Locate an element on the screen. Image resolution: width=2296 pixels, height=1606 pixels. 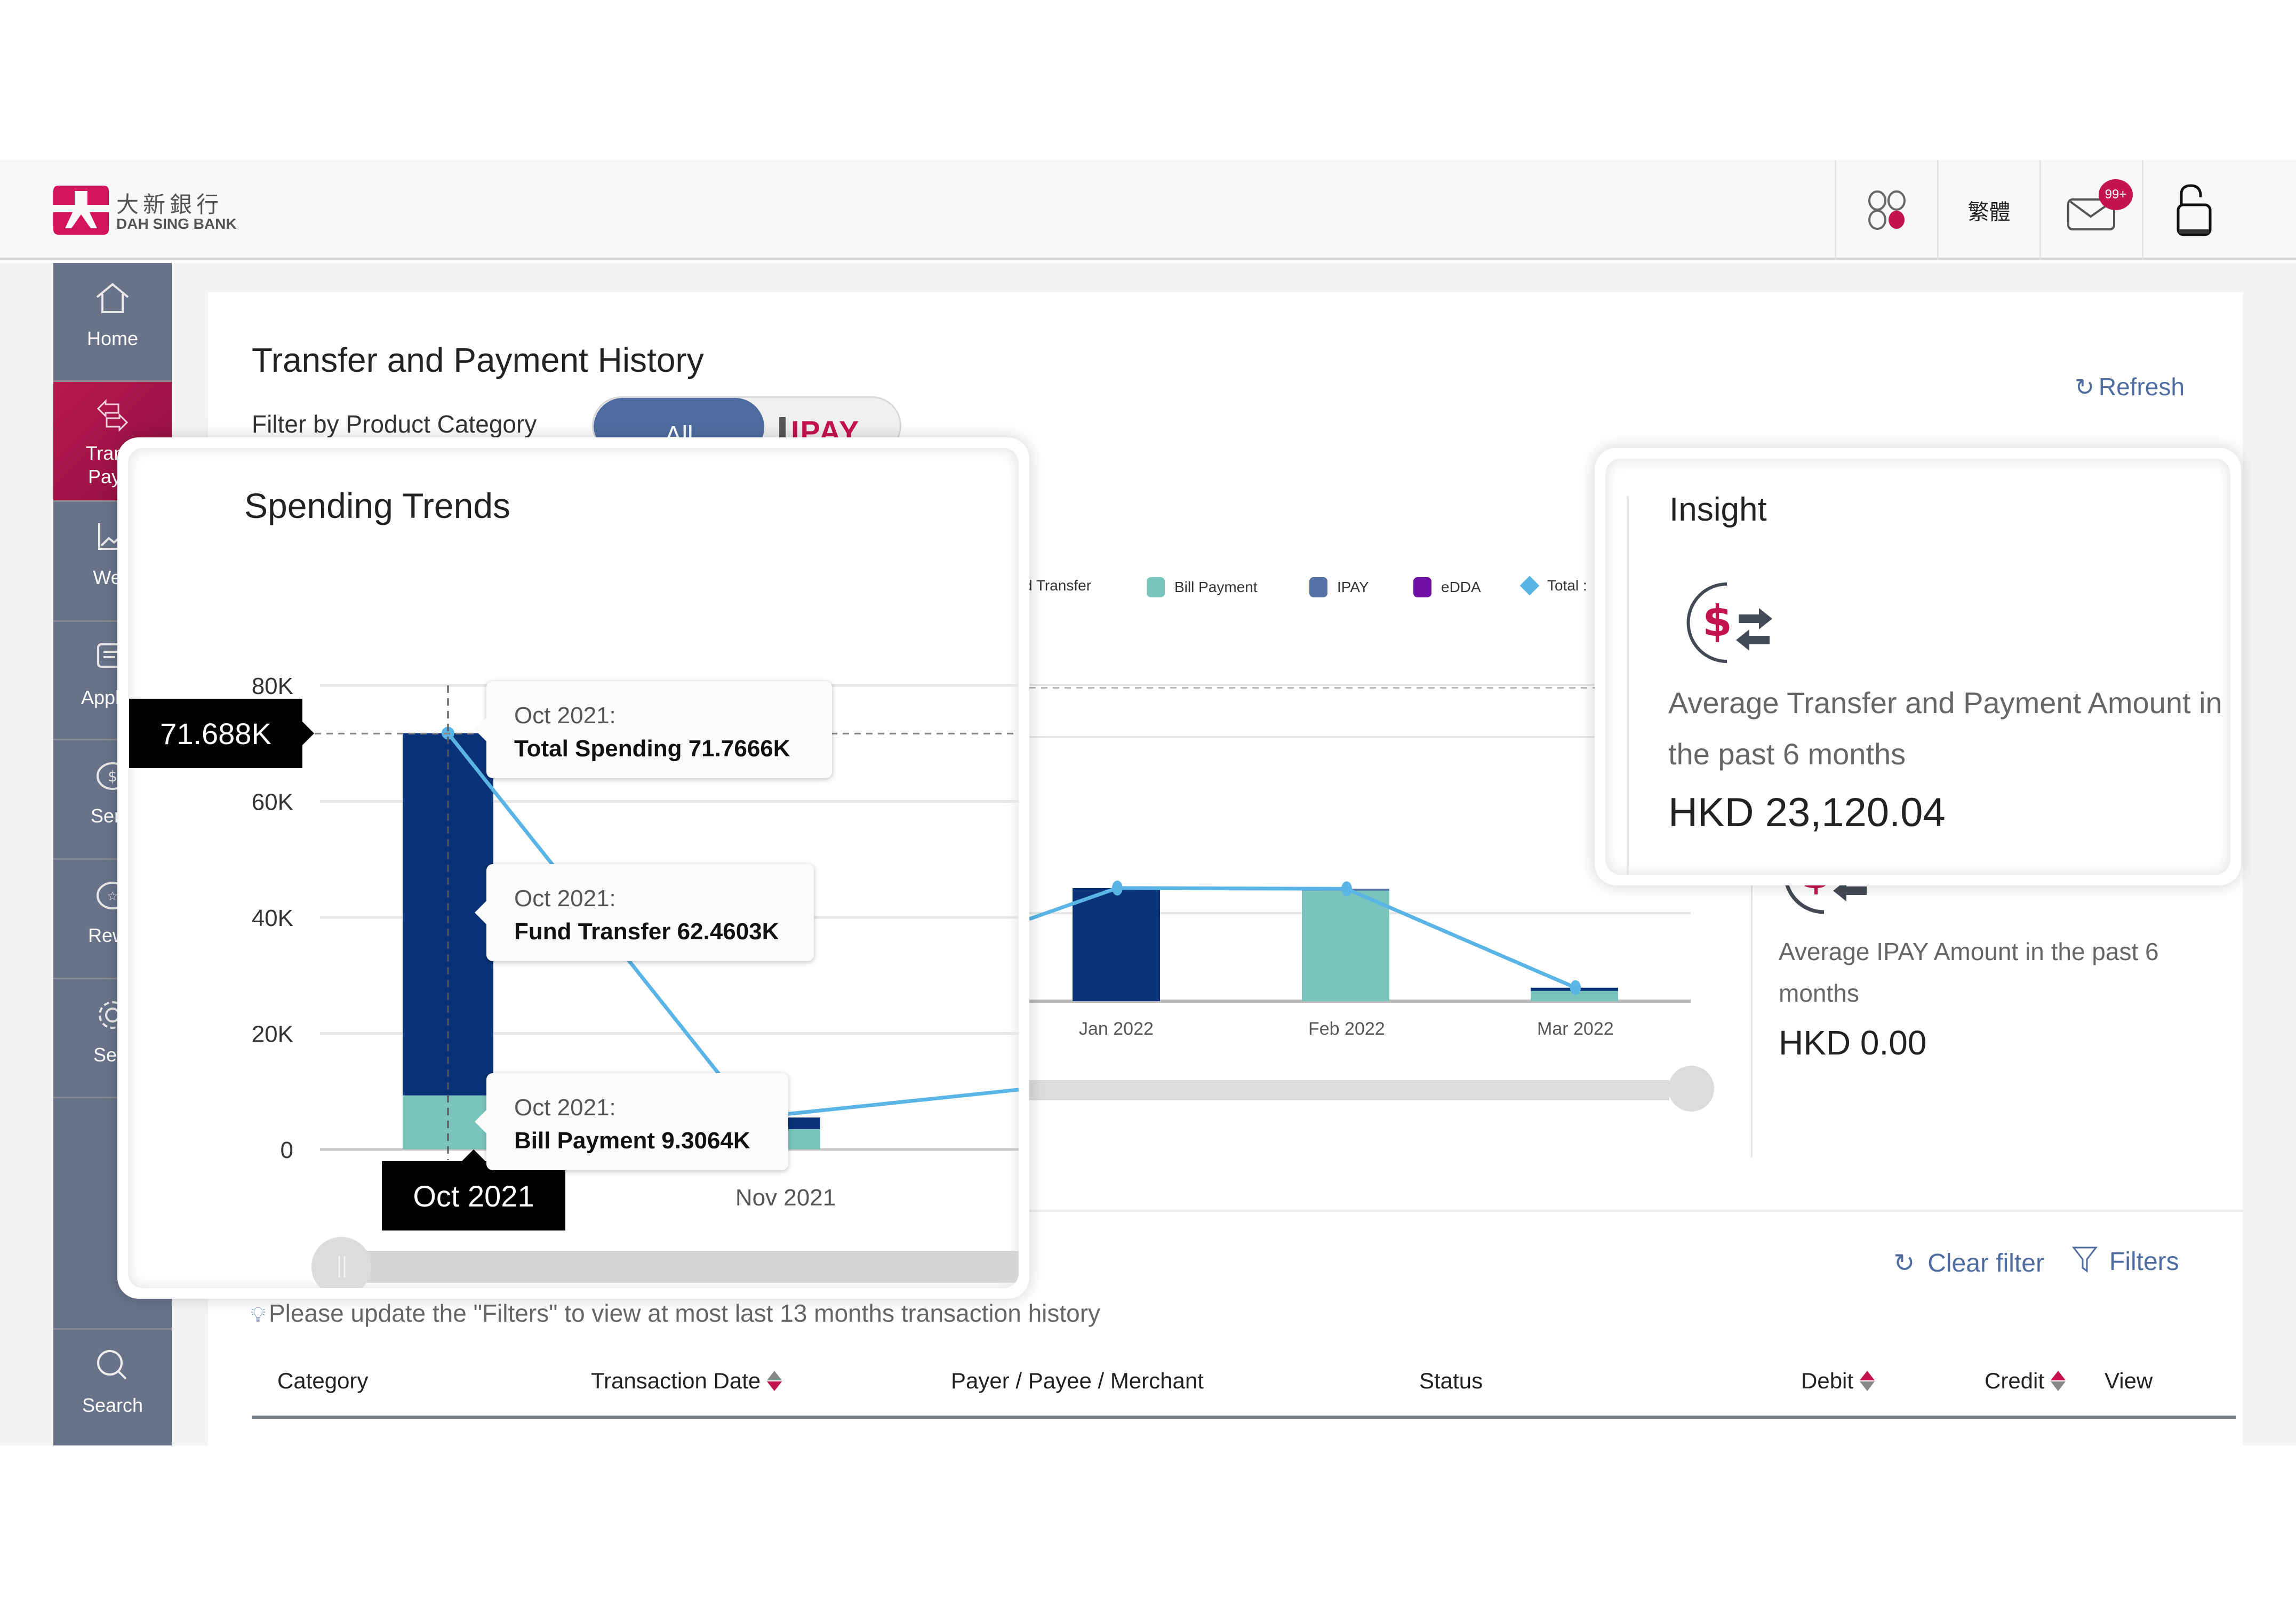
legend-item-edda: eDDA is located at coordinates (1447, 587).